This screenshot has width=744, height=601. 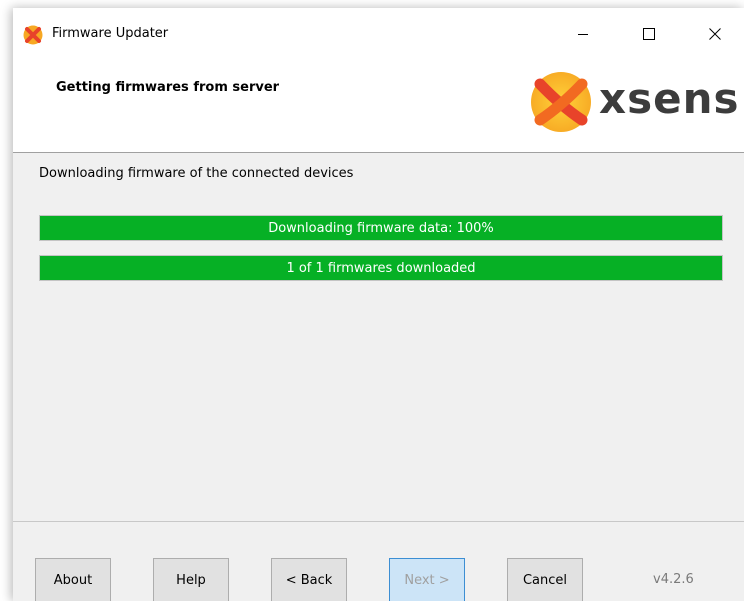 I want to click on close-button, so click(x=715, y=34).